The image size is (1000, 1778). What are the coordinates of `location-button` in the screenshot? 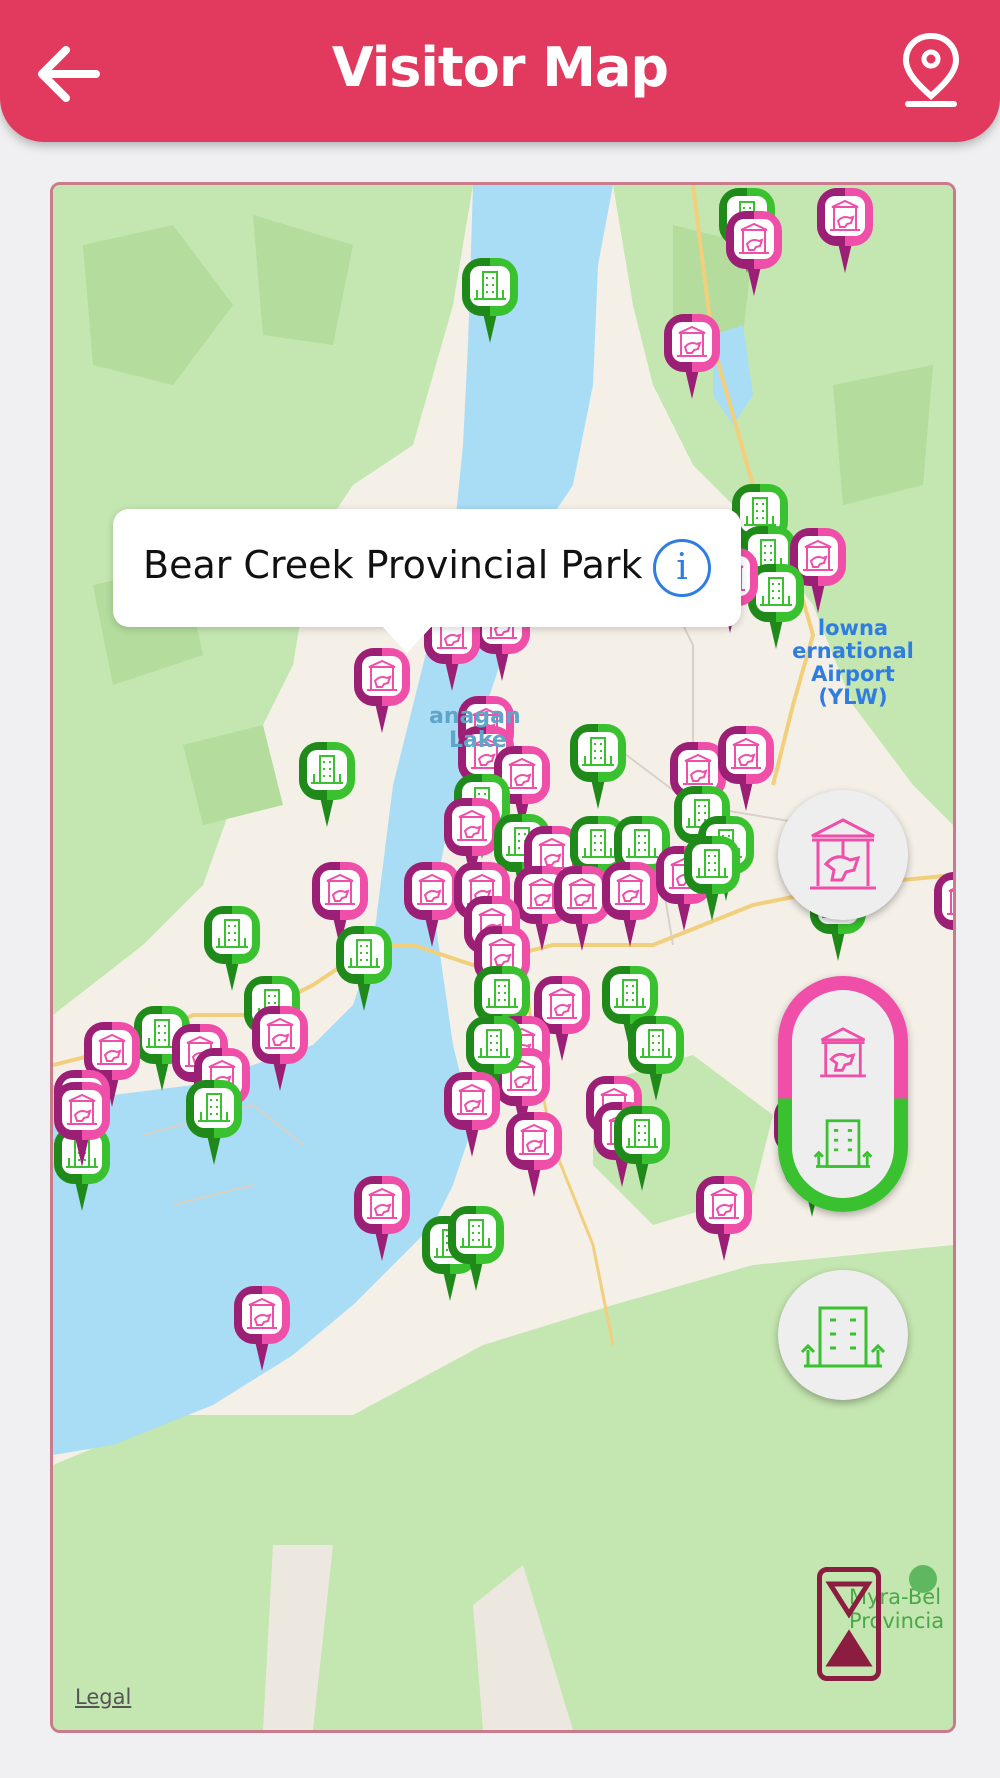 It's located at (931, 70).